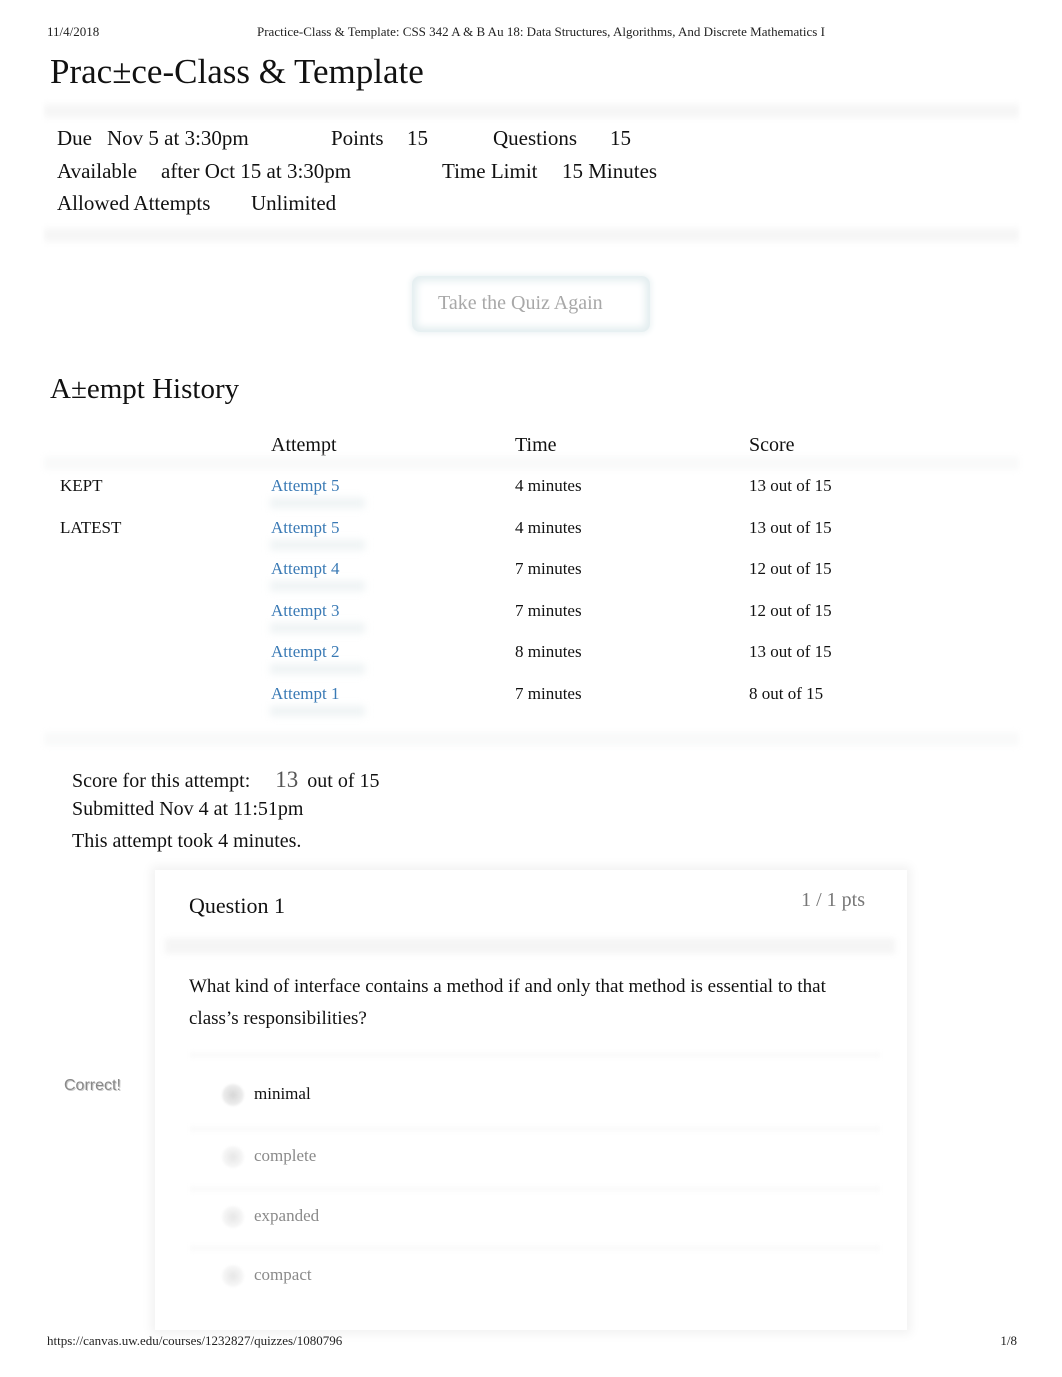 The height and width of the screenshot is (1377, 1062). I want to click on correct-indicator: Correct!, so click(92, 1085).